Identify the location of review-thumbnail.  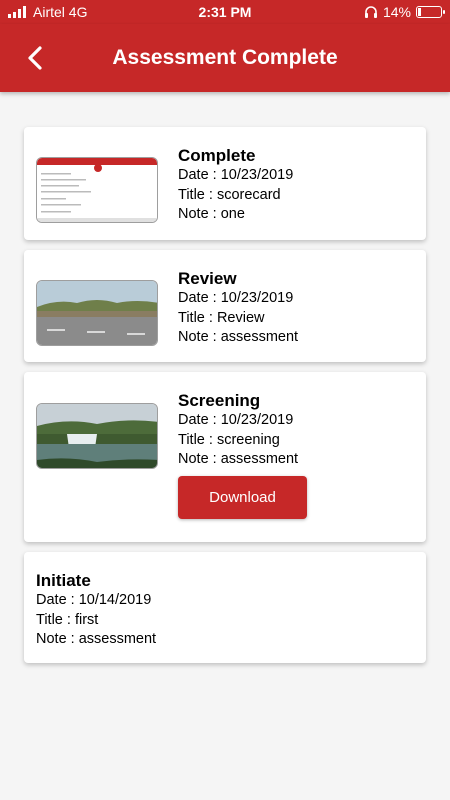
(97, 313).